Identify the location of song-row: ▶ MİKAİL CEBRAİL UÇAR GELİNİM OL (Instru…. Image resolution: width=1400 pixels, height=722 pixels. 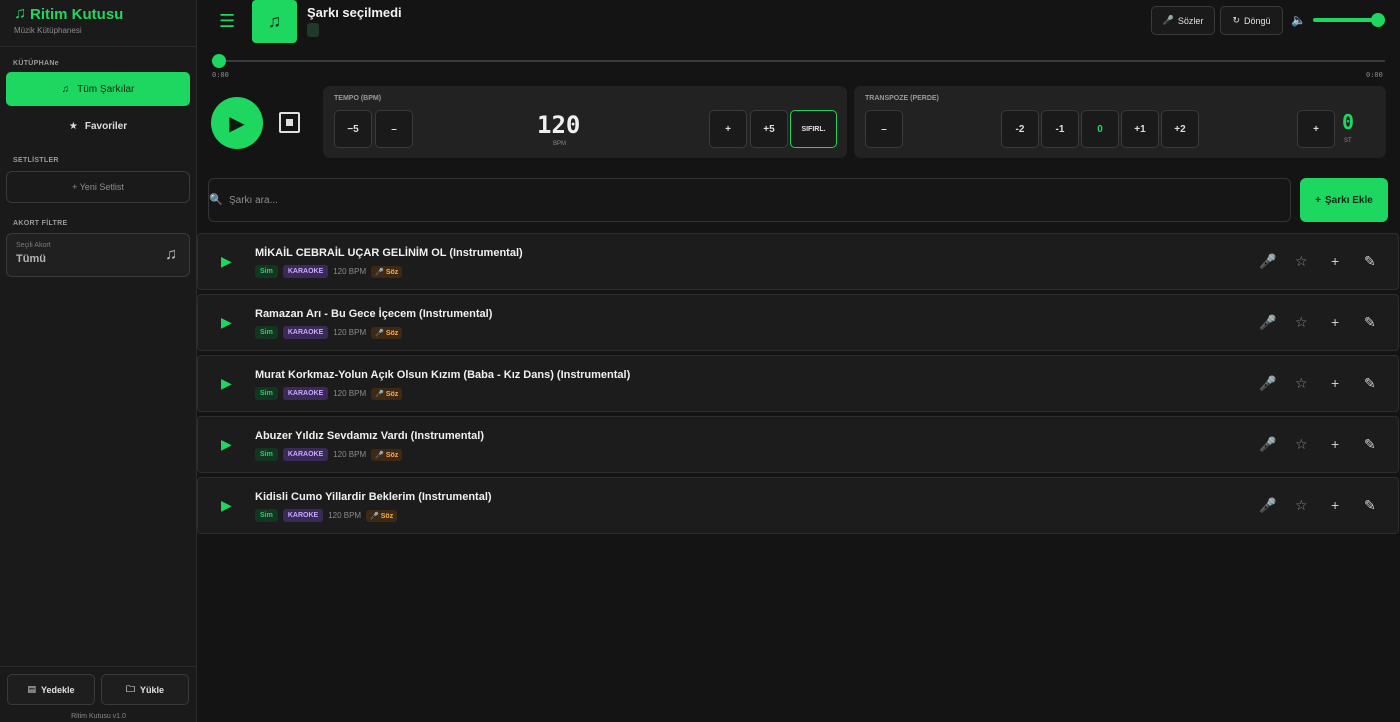
(798, 261).